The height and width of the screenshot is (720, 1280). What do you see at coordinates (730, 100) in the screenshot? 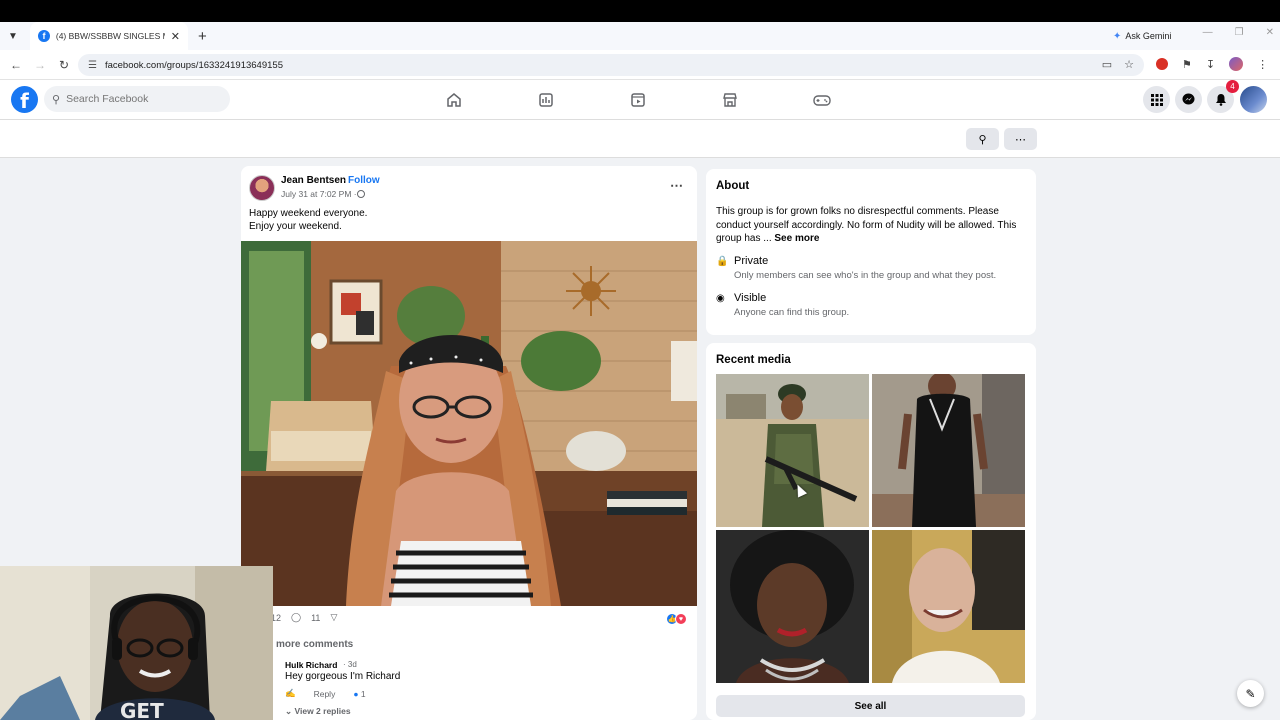
I see `marketplace-nav-icon` at bounding box center [730, 100].